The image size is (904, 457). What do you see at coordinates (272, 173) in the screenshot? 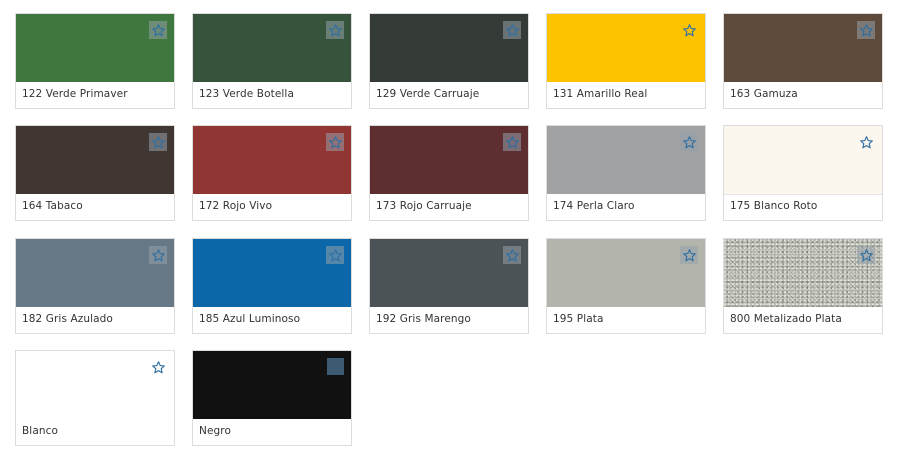
I see `color-card-172: 172 Rojo Vivo` at bounding box center [272, 173].